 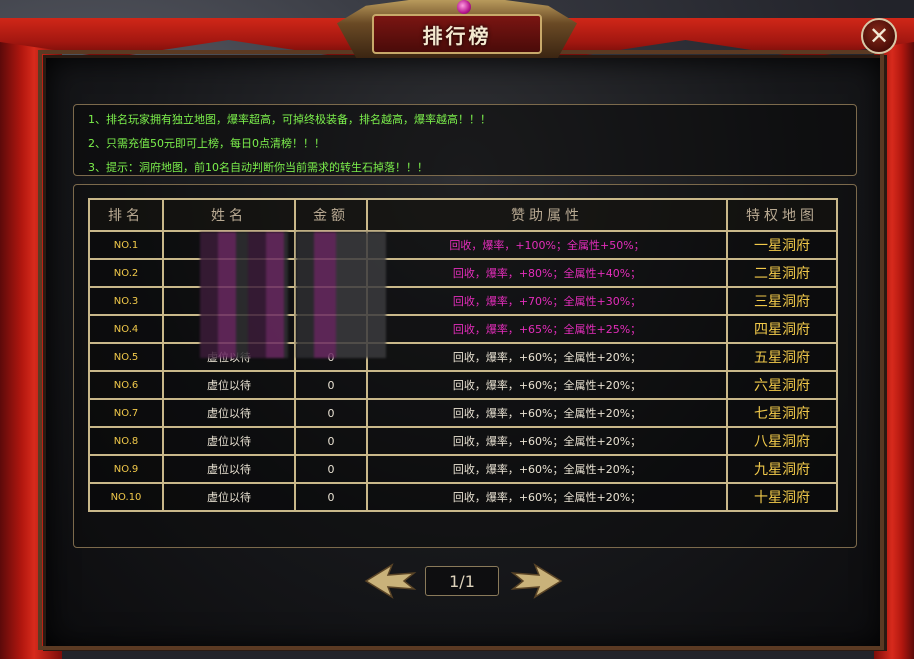 I want to click on table-row: NO.6 虚位以待 0 回收，爆率，+60%；全属性+20%； 六星洞府, so click(x=463, y=385).